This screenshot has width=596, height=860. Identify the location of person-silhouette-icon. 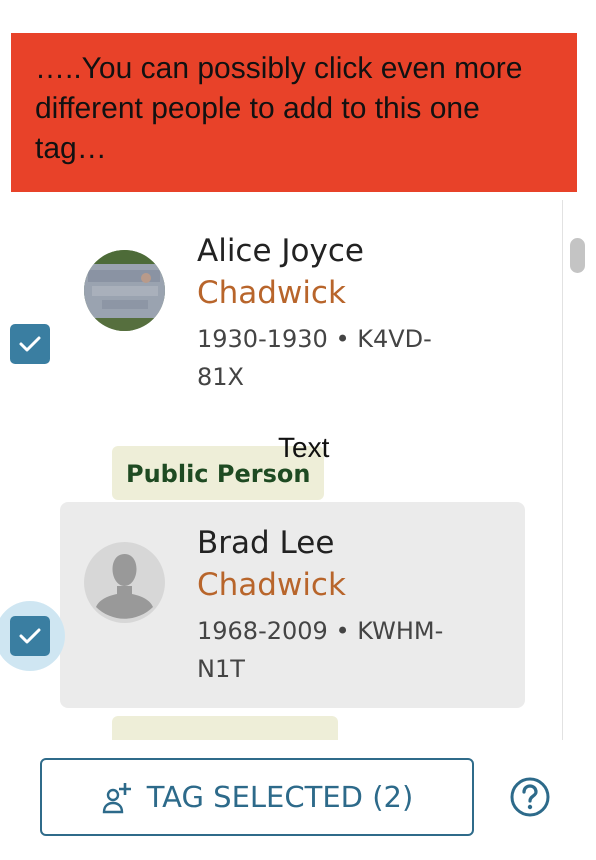
(124, 582).